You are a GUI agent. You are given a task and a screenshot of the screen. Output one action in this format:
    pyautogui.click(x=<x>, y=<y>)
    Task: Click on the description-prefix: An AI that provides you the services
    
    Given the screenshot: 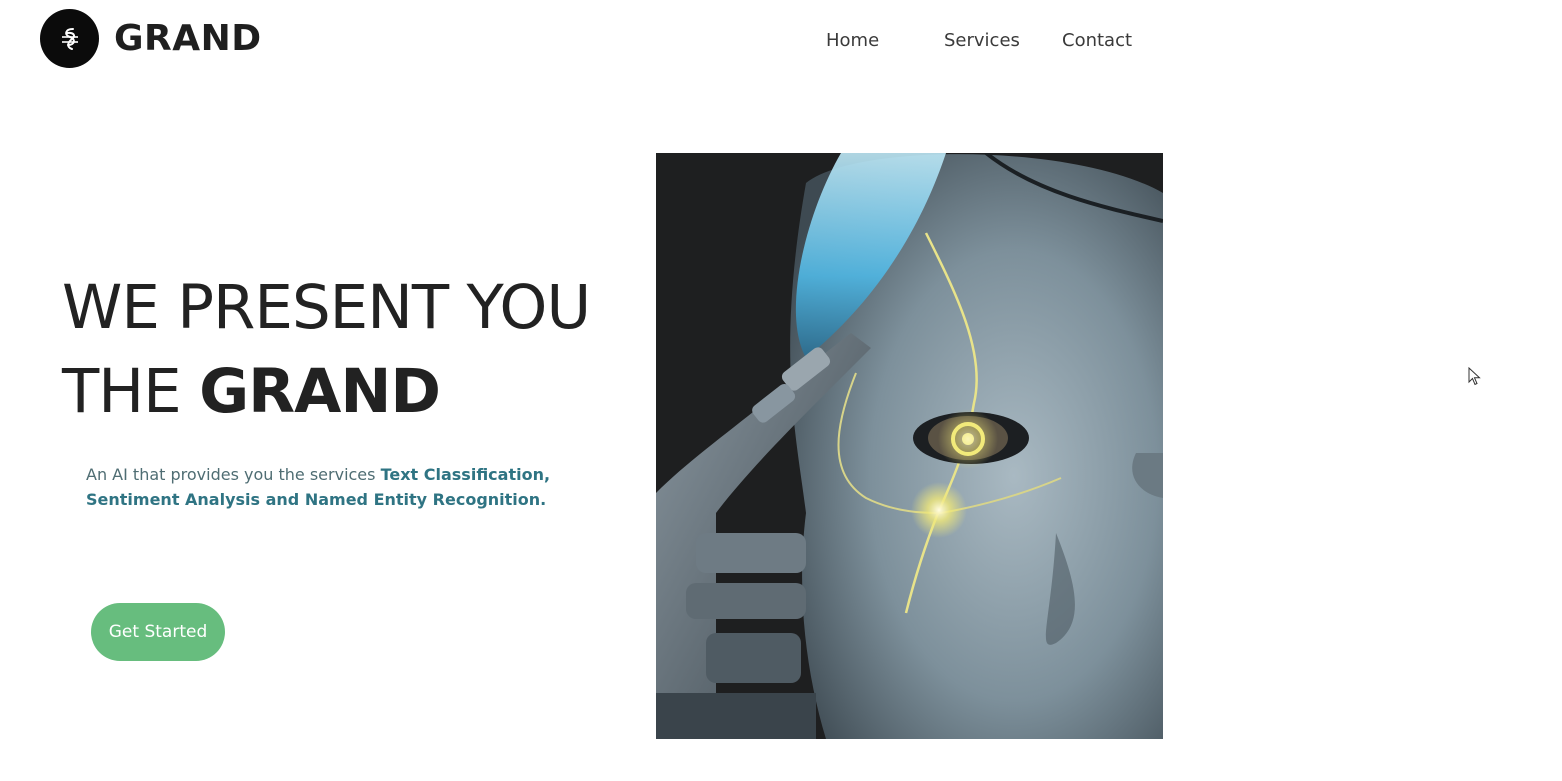 What is the action you would take?
    pyautogui.click(x=231, y=474)
    